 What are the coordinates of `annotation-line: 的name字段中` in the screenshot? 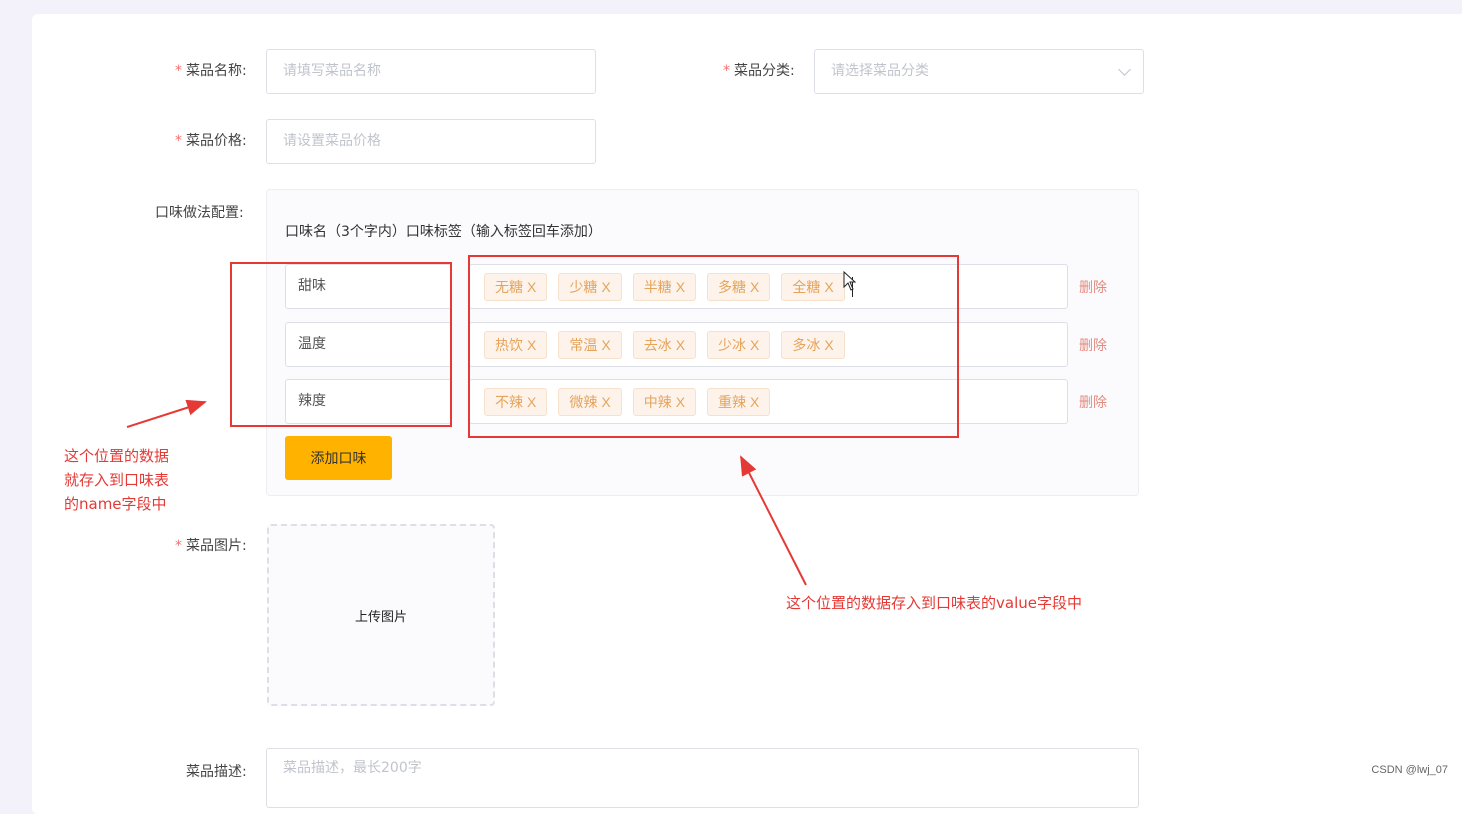 It's located at (115, 504).